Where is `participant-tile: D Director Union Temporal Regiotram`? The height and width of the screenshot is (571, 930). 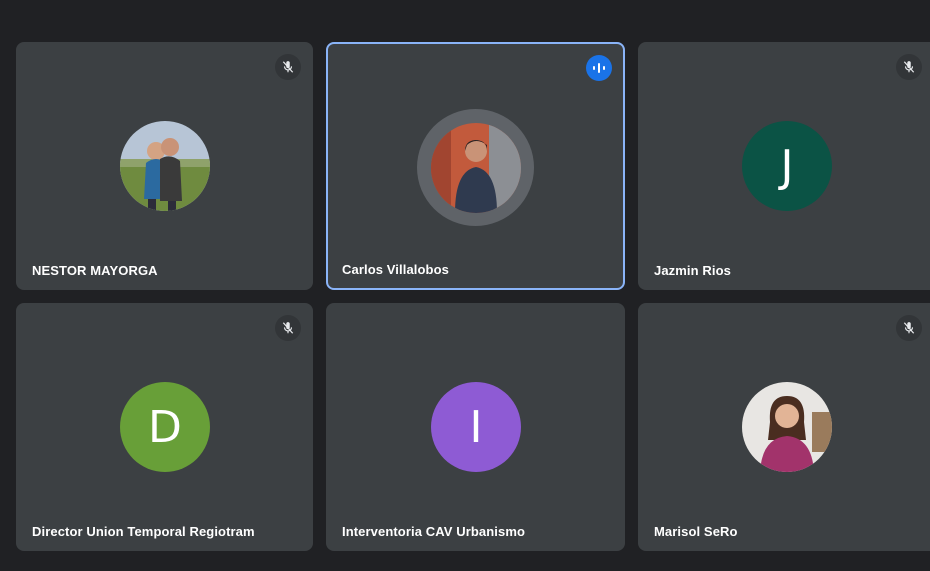
participant-tile: D Director Union Temporal Regiotram is located at coordinates (164, 427).